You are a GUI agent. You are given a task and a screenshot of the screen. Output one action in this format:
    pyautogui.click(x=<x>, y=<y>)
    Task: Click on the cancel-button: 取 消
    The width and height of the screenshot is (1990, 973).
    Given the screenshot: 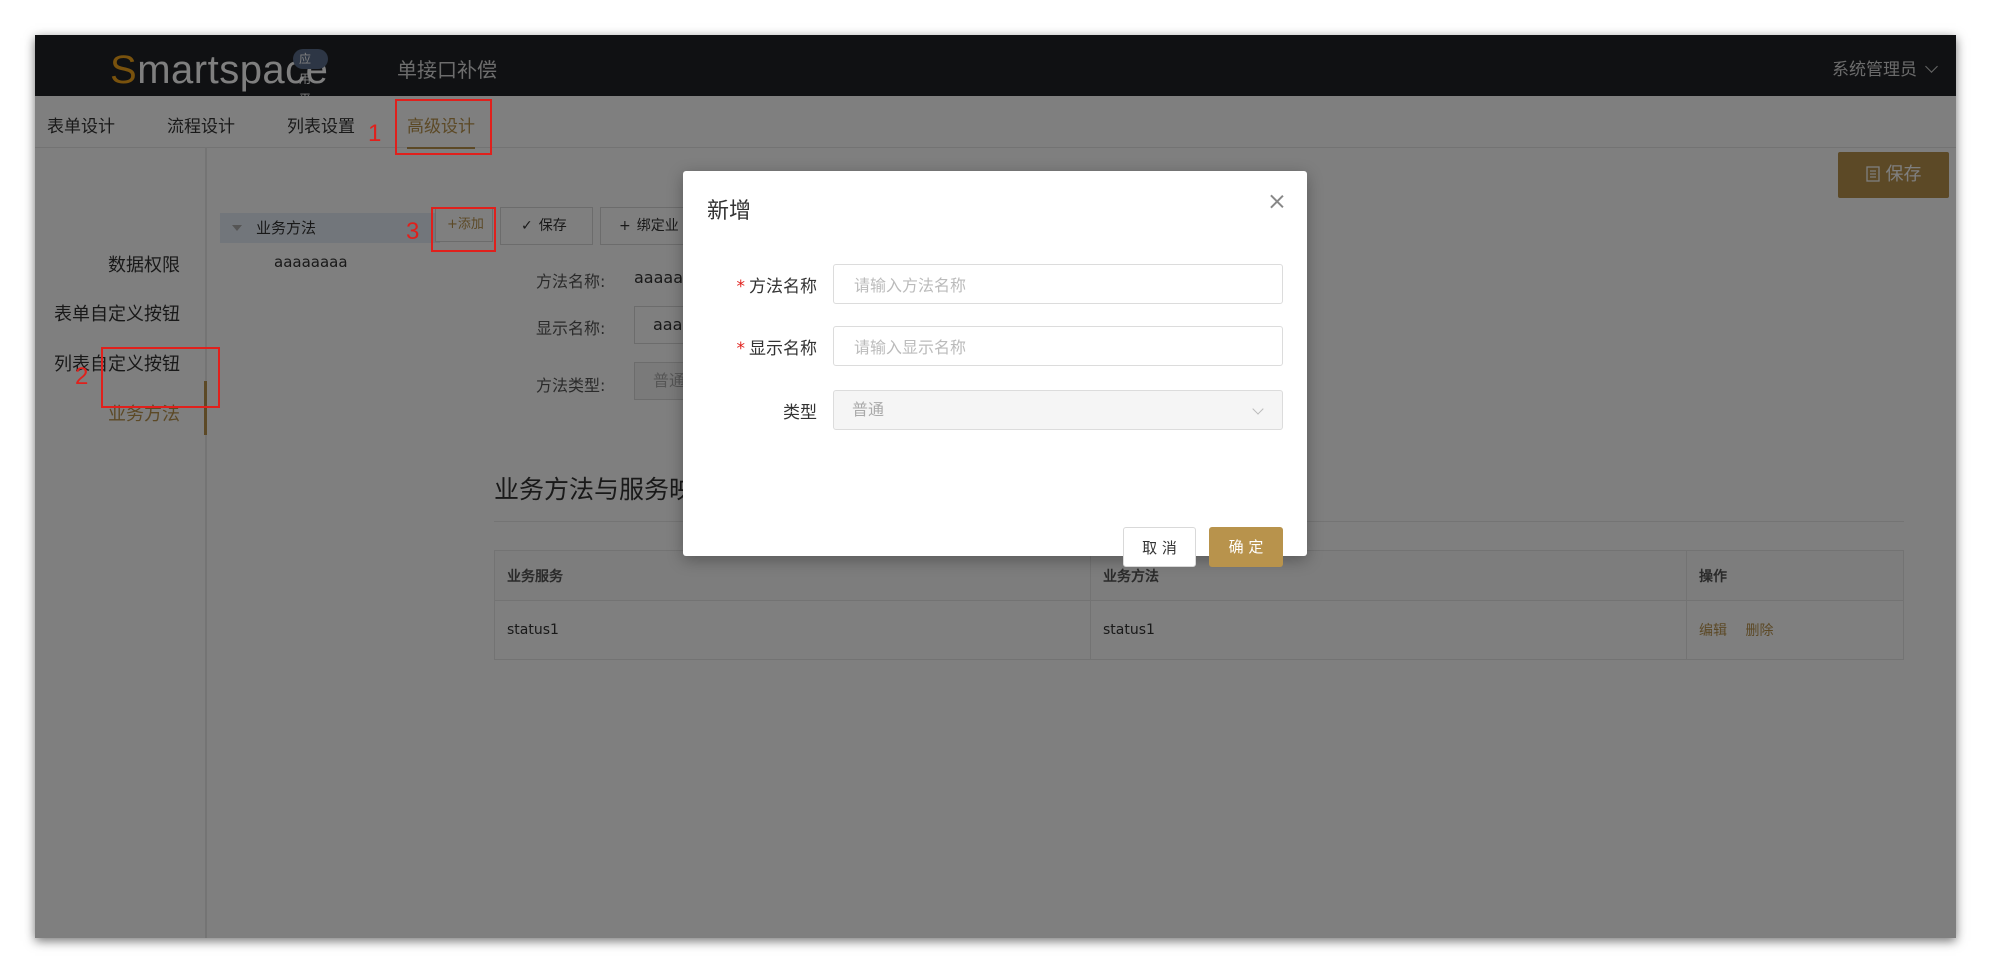 What is the action you would take?
    pyautogui.click(x=1159, y=547)
    